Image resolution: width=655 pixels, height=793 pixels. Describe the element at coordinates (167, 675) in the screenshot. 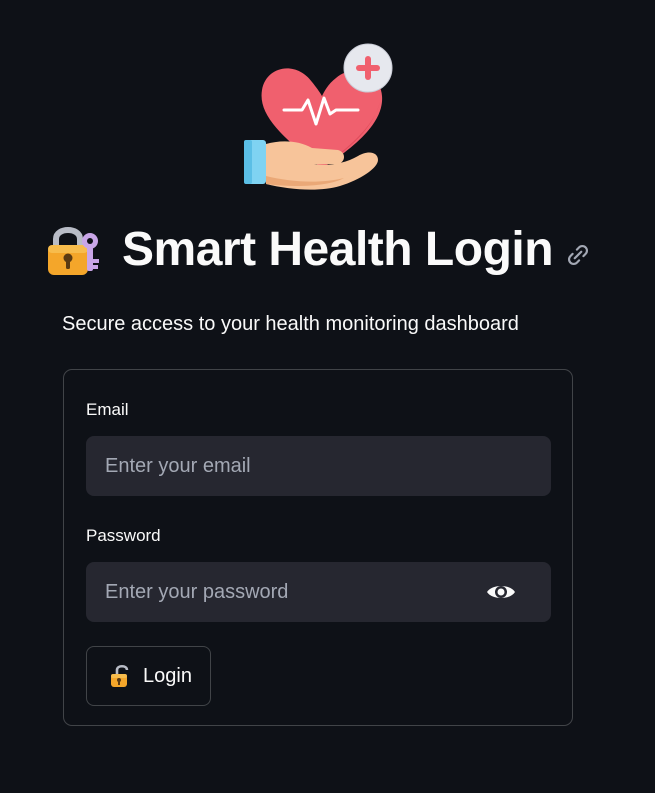

I see `login-button-label: Login` at that location.